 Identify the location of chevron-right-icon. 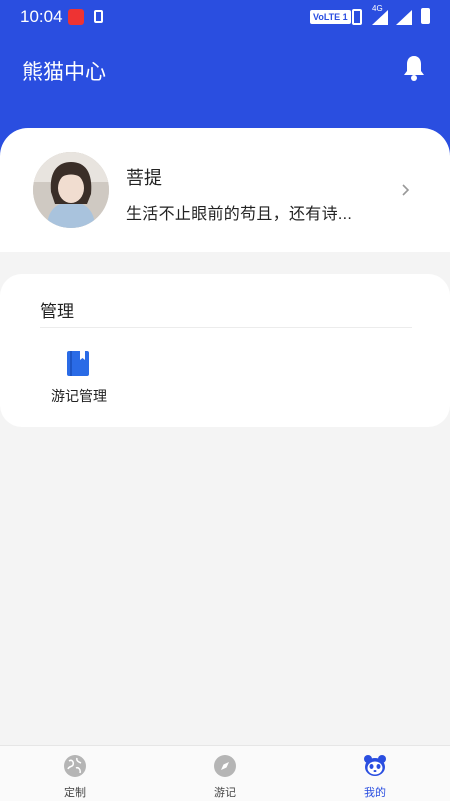
(406, 190).